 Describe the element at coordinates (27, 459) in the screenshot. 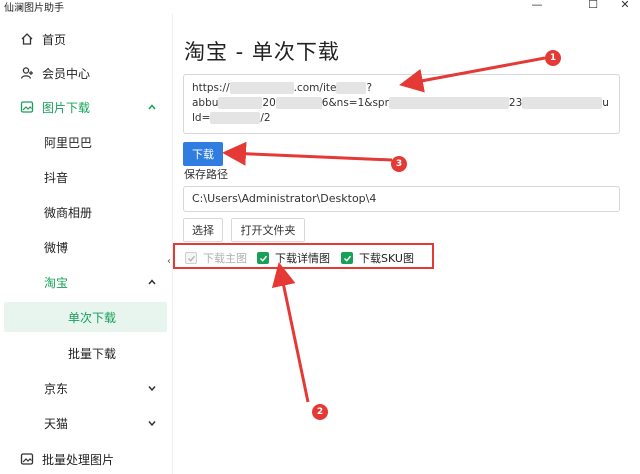

I see `batch-image-icon` at that location.